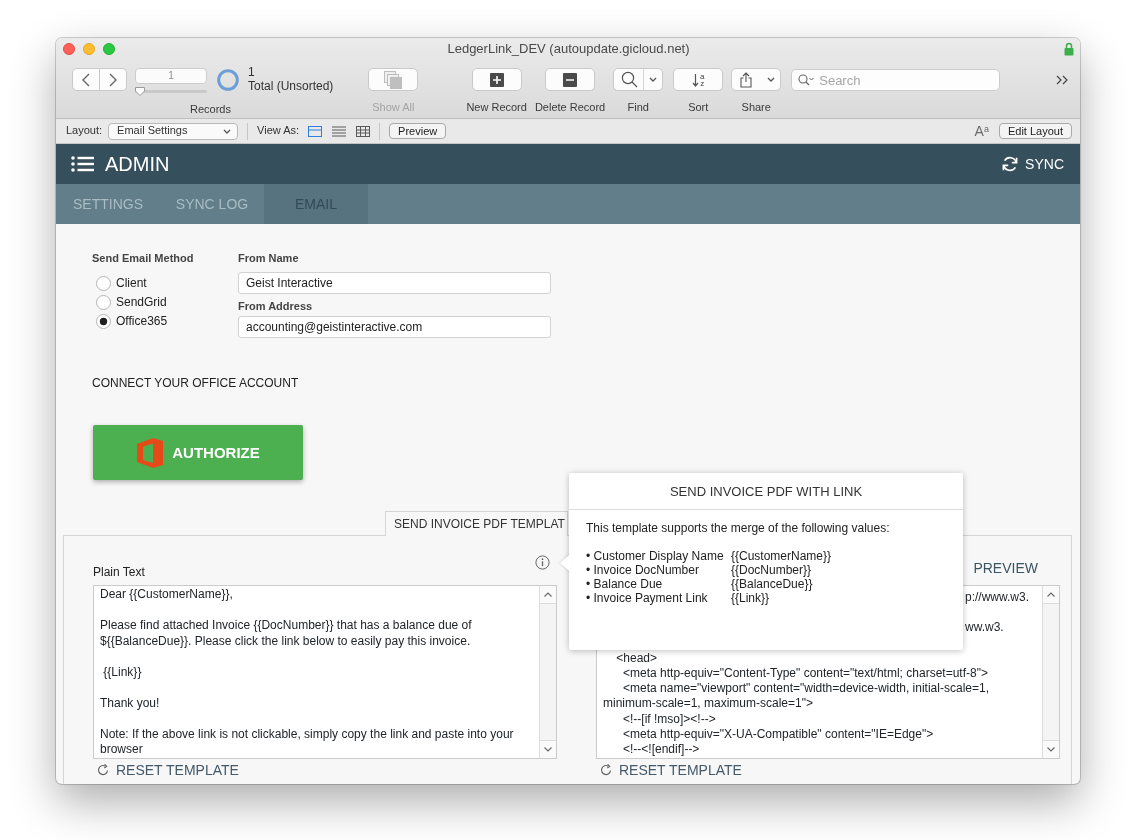  I want to click on tab: SEND INVOICE PDF TEMPLAT, so click(476, 523).